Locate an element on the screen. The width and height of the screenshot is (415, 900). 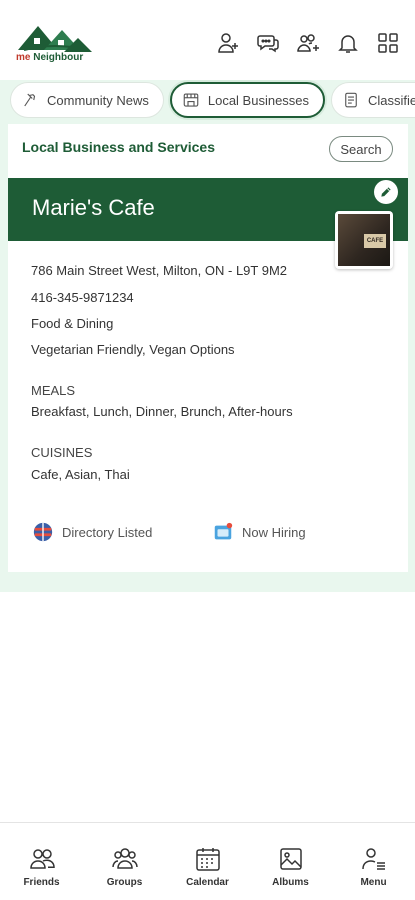
edit-button is located at coordinates (386, 192).